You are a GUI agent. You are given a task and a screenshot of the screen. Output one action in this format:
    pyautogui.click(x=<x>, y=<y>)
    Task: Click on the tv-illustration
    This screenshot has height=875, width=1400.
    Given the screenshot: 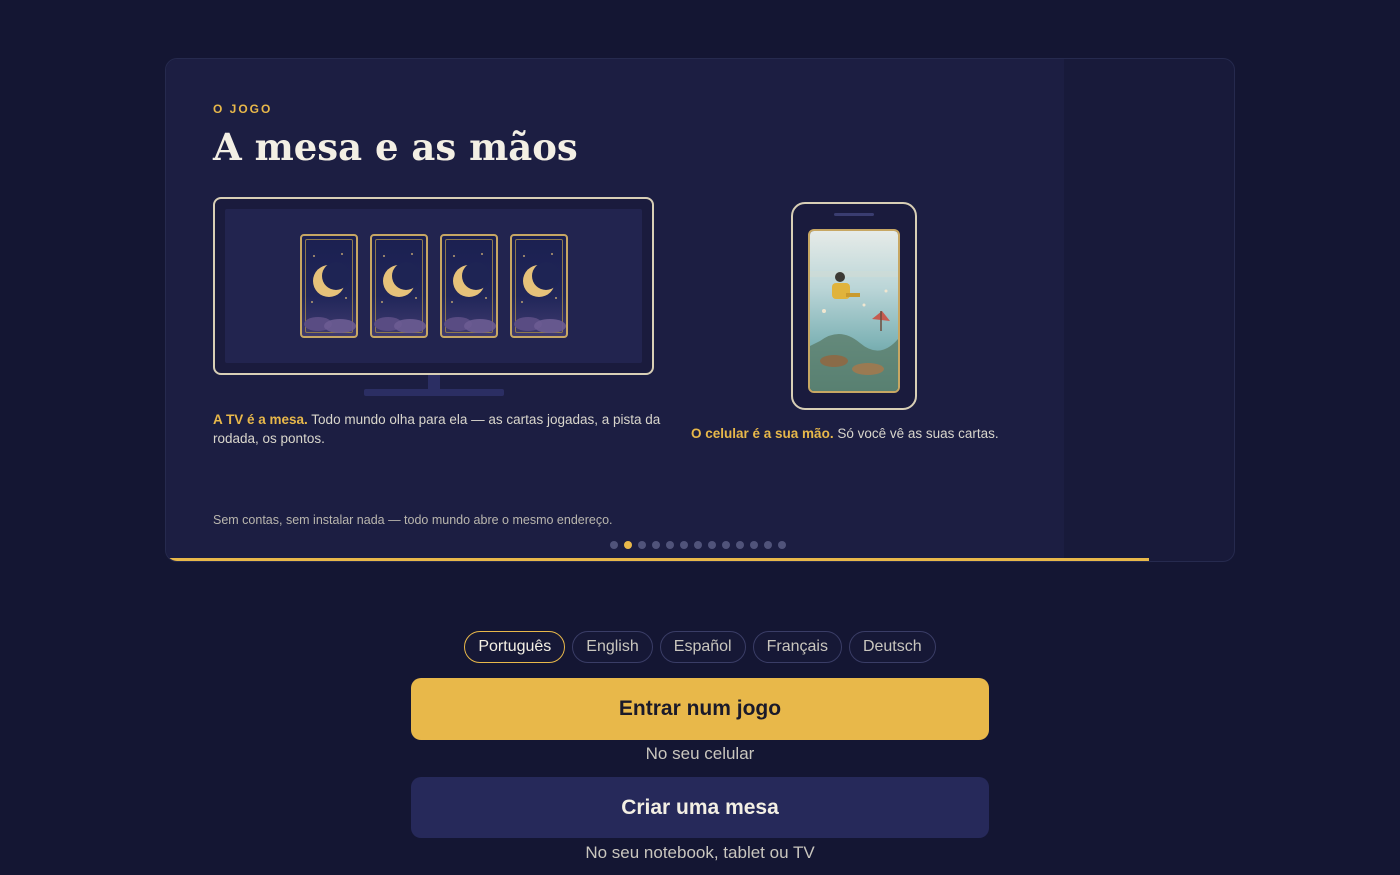 What is the action you would take?
    pyautogui.click(x=433, y=286)
    